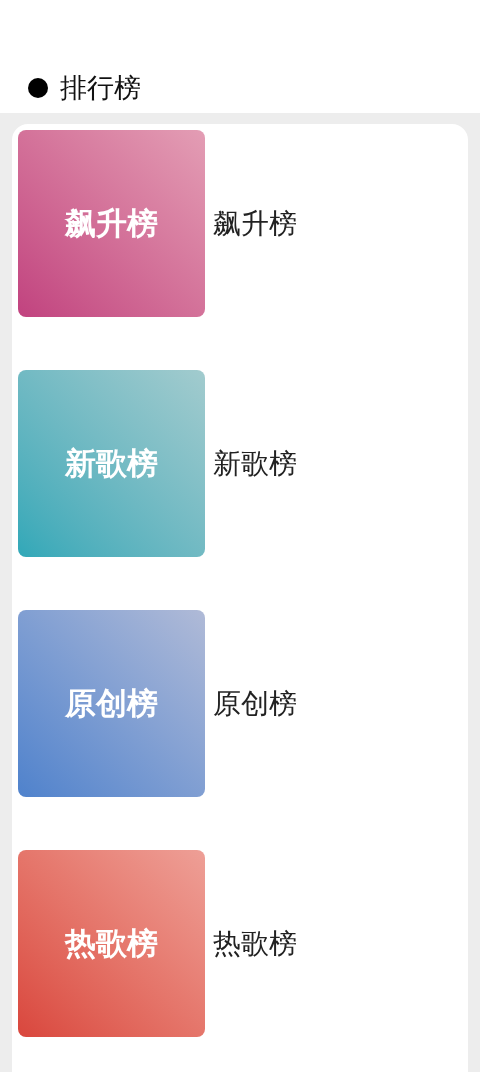  I want to click on chart-cover: 原创榜, so click(111, 703).